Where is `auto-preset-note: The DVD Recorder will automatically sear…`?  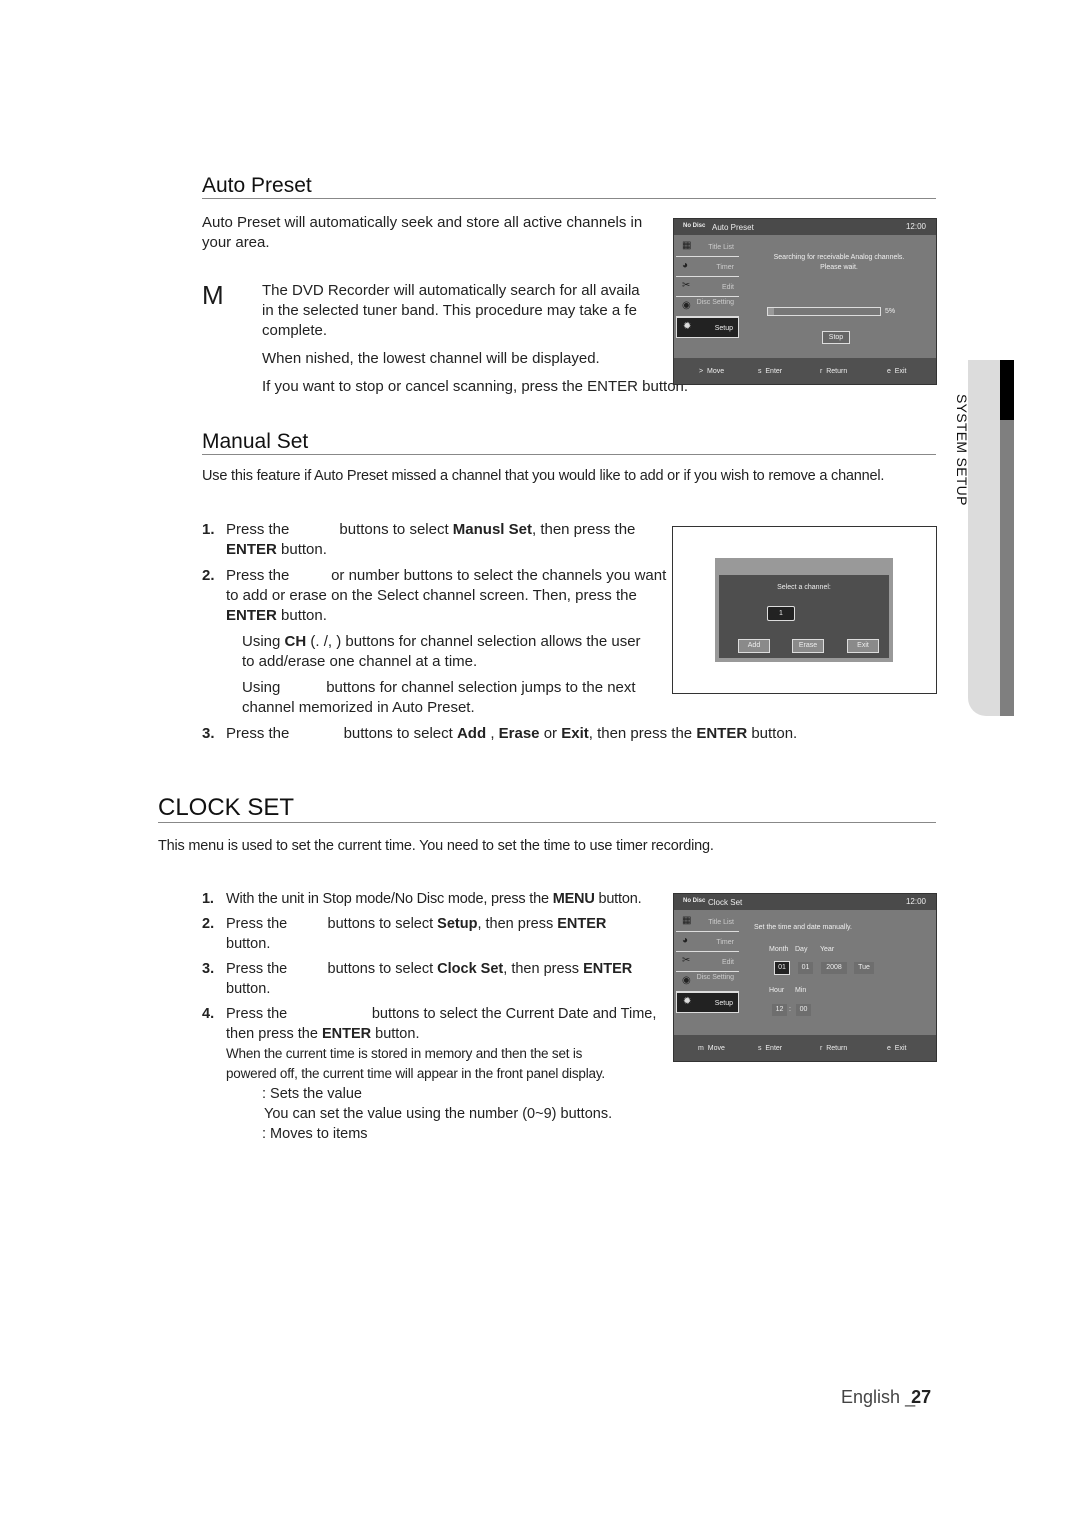 auto-preset-note: The DVD Recorder will automatically sear… is located at coordinates (492, 339).